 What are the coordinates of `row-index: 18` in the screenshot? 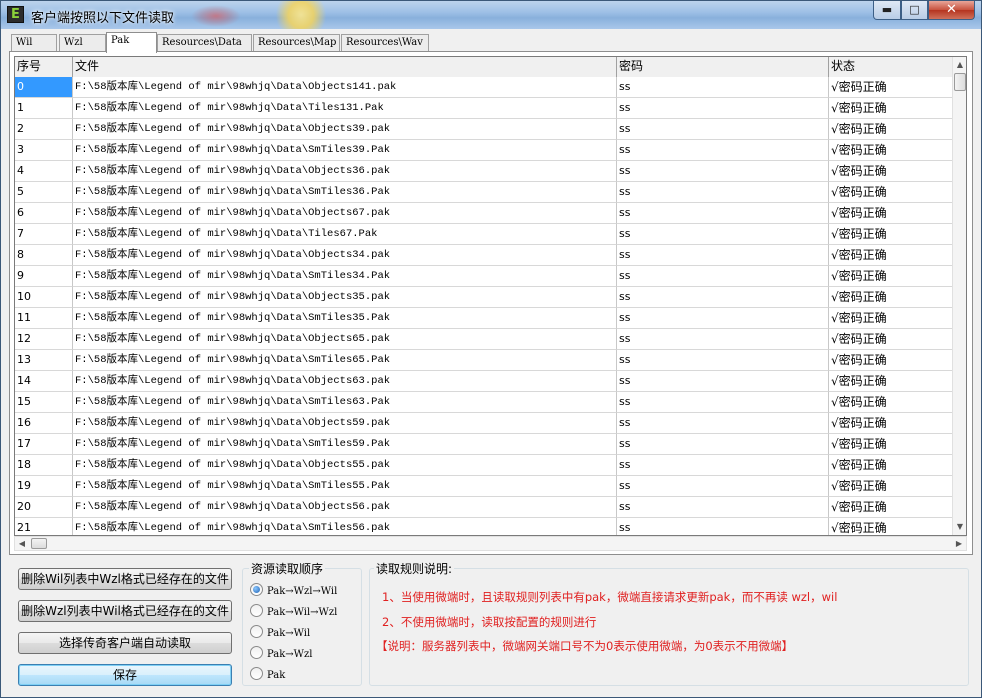 It's located at (44, 465).